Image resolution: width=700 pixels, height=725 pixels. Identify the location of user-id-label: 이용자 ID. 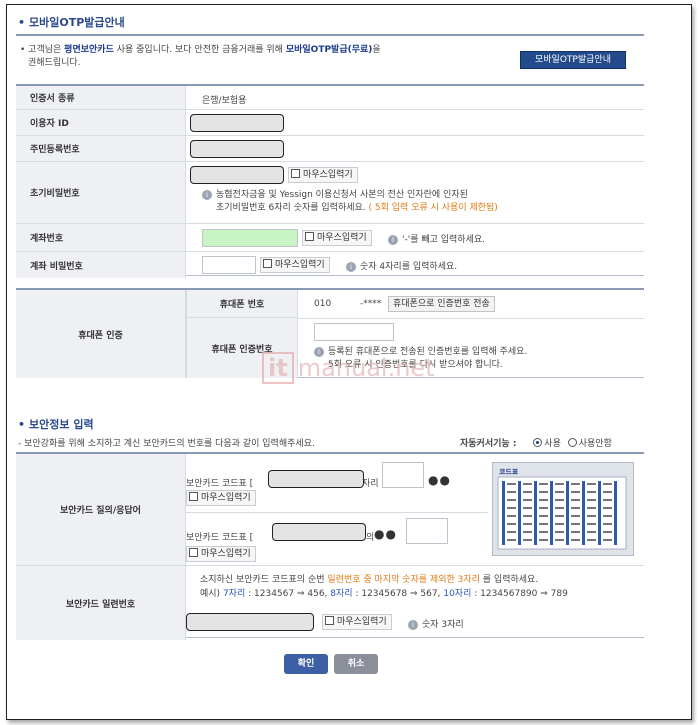
(101, 122).